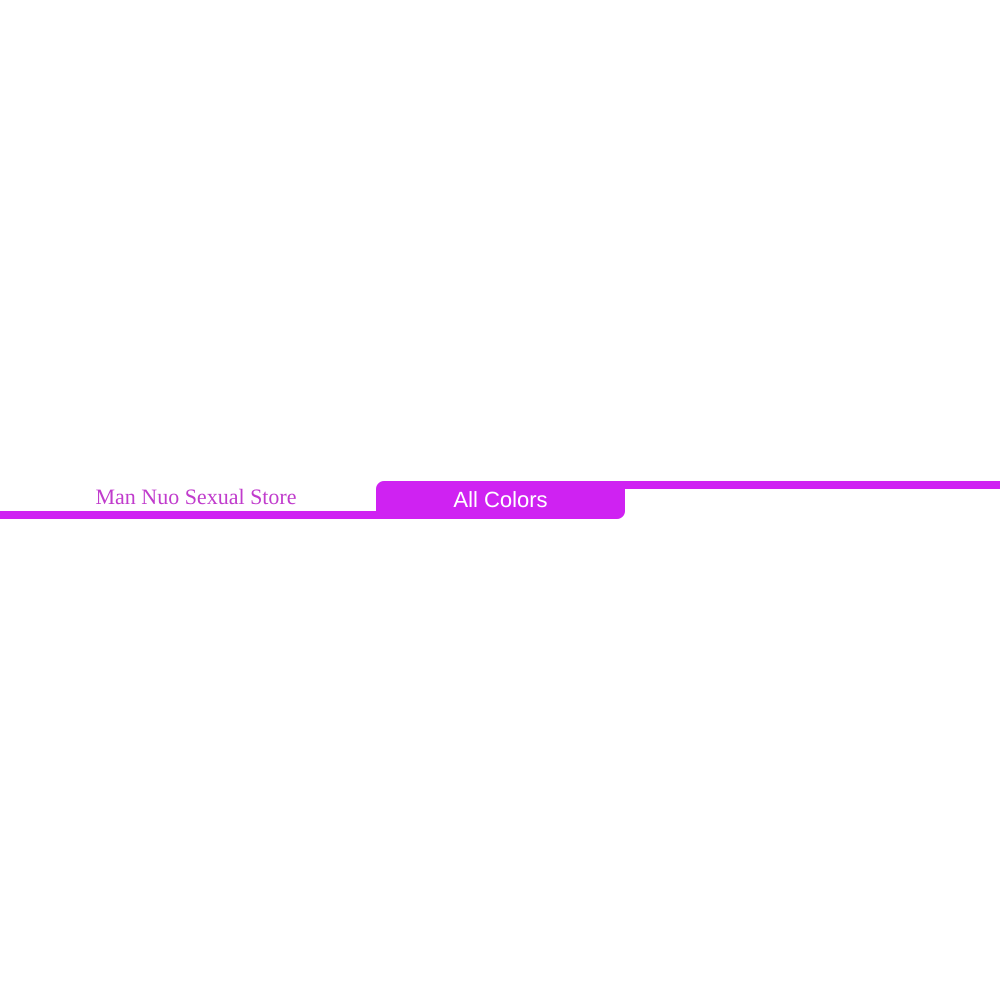 The image size is (1000, 1000). Describe the element at coordinates (196, 497) in the screenshot. I see `store-name: Man Nuo Sexual Store` at that location.